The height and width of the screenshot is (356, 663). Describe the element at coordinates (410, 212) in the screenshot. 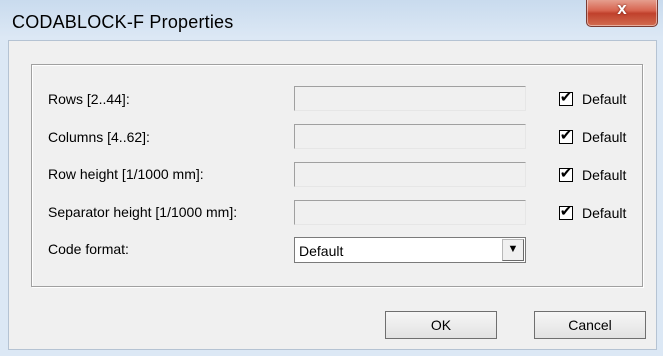

I see `separator-height-input` at that location.